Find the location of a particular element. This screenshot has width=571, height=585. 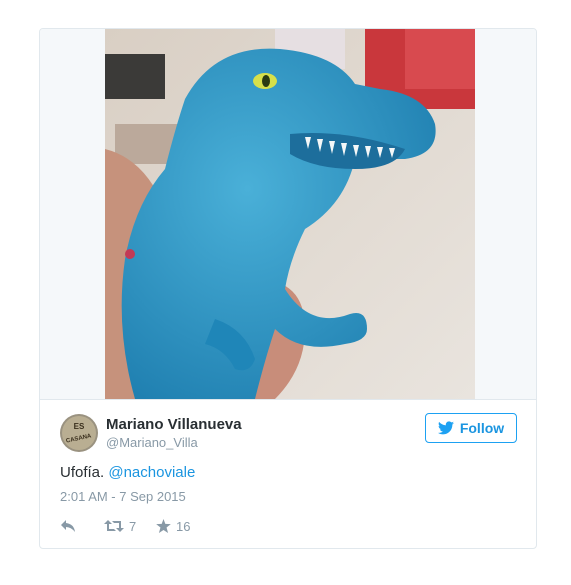

tweet-text: Ufofía. @nachoviale is located at coordinates (127, 473).